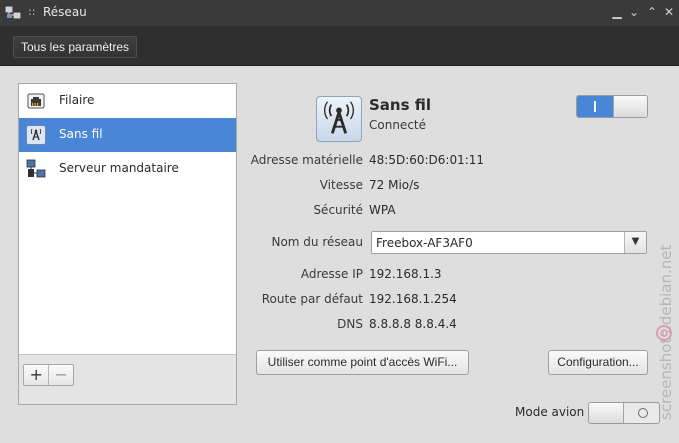  I want to click on airplane-mode-label: Mode avion, so click(550, 412).